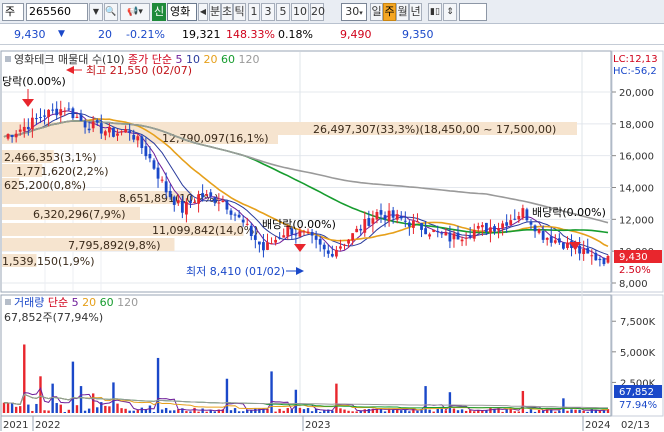 The image size is (664, 432). I want to click on code-input: 265560, so click(57, 12).